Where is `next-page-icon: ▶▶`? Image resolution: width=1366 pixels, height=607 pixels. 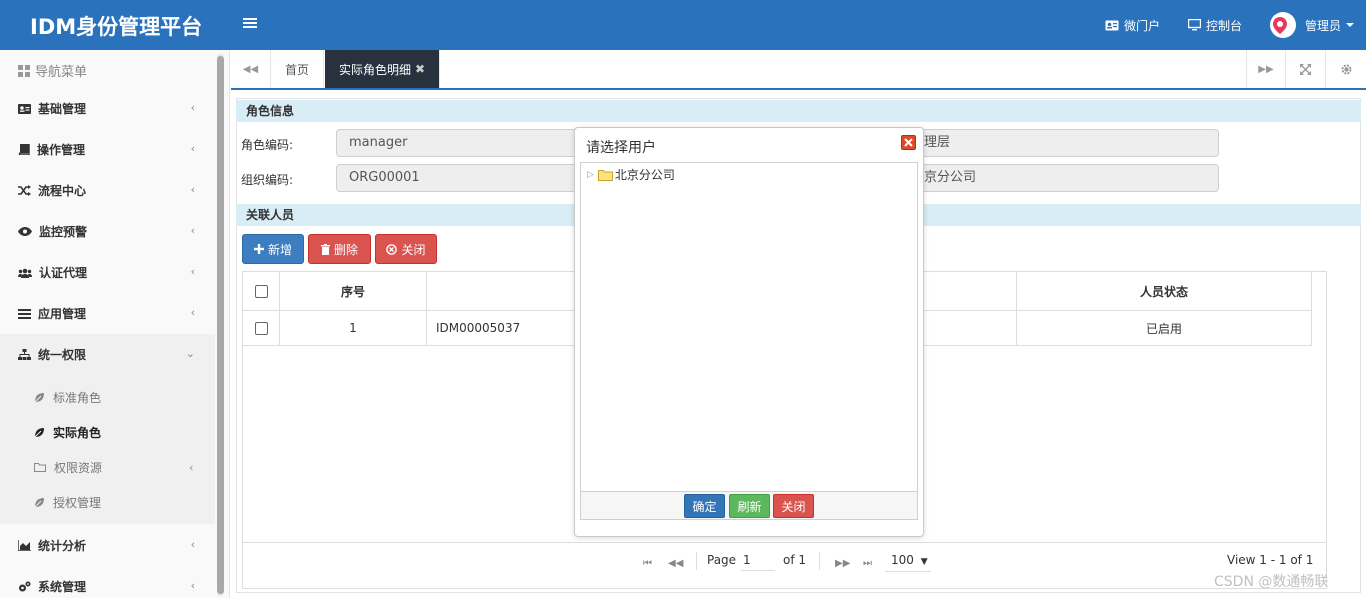
next-page-icon: ▶▶ is located at coordinates (842, 563).